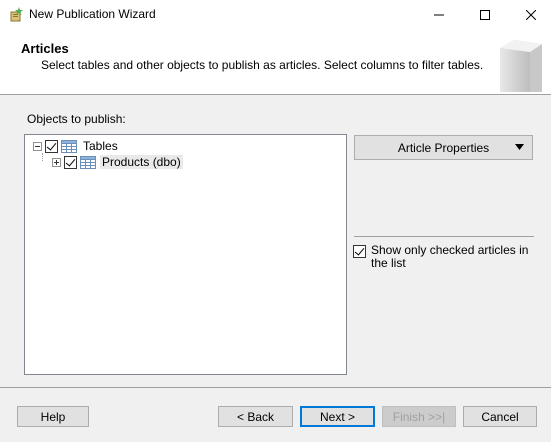 This screenshot has height=442, width=551. What do you see at coordinates (359, 251) in the screenshot?
I see `show-only-checked-checkbox` at bounding box center [359, 251].